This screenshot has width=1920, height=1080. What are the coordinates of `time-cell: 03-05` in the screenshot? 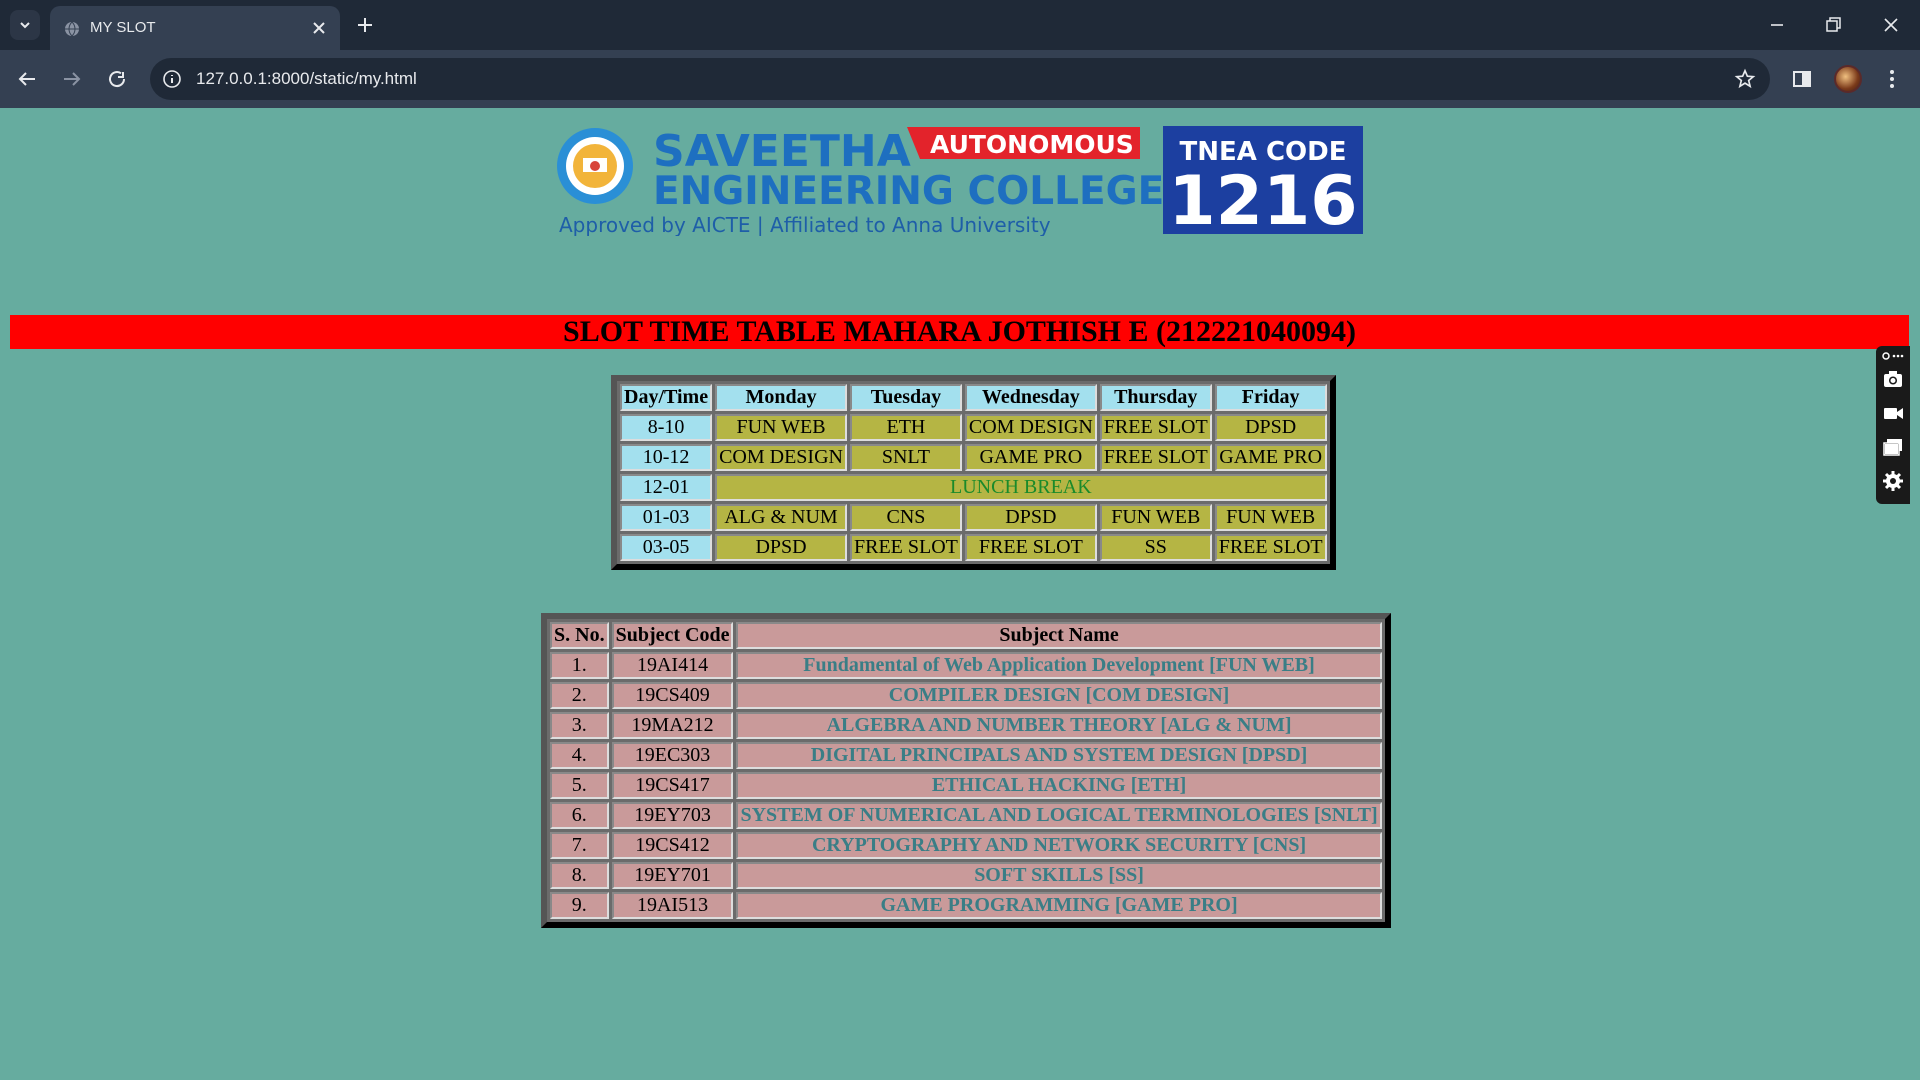 It's located at (666, 547).